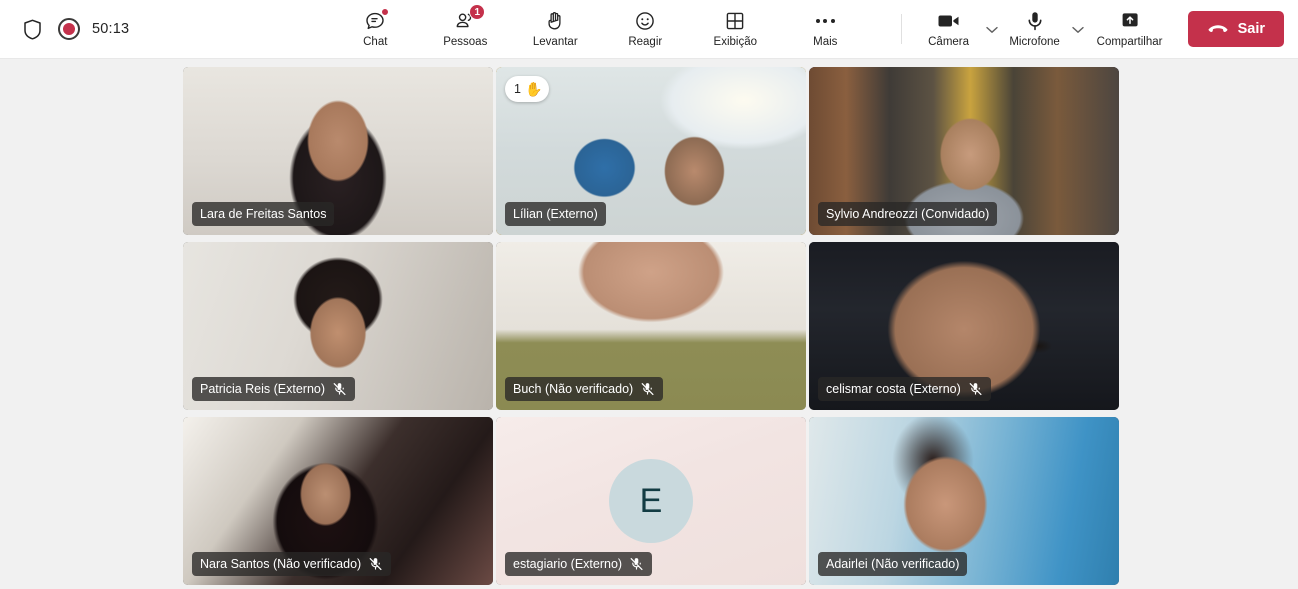 This screenshot has height=589, width=1298. Describe the element at coordinates (517, 89) in the screenshot. I see `raised-hand-count: 1` at that location.